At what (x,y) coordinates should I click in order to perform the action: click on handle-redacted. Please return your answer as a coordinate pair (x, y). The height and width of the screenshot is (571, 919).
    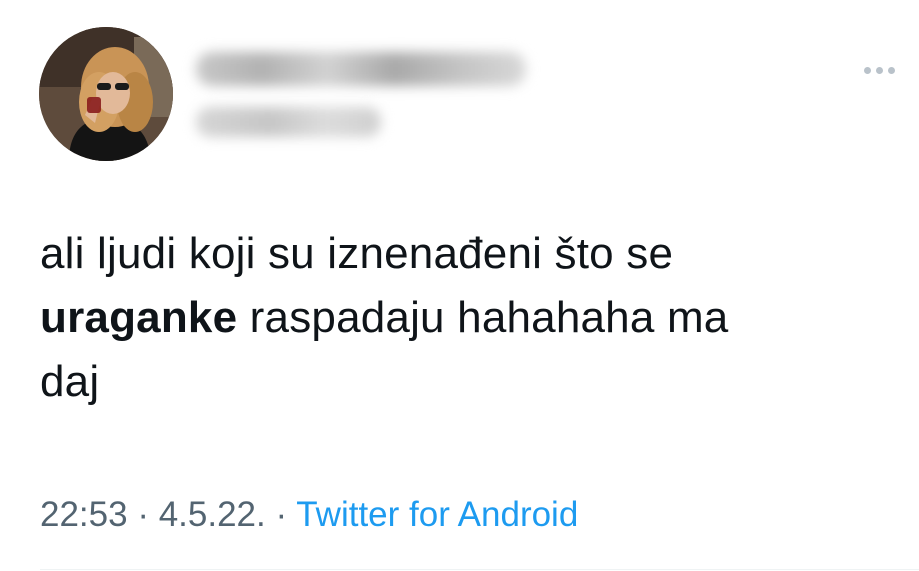
    Looking at the image, I should click on (288, 122).